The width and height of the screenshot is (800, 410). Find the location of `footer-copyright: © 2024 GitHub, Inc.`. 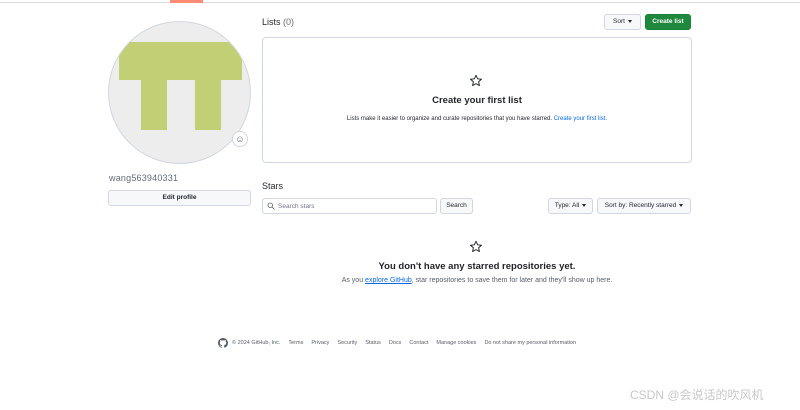

footer-copyright: © 2024 GitHub, Inc. is located at coordinates (256, 343).